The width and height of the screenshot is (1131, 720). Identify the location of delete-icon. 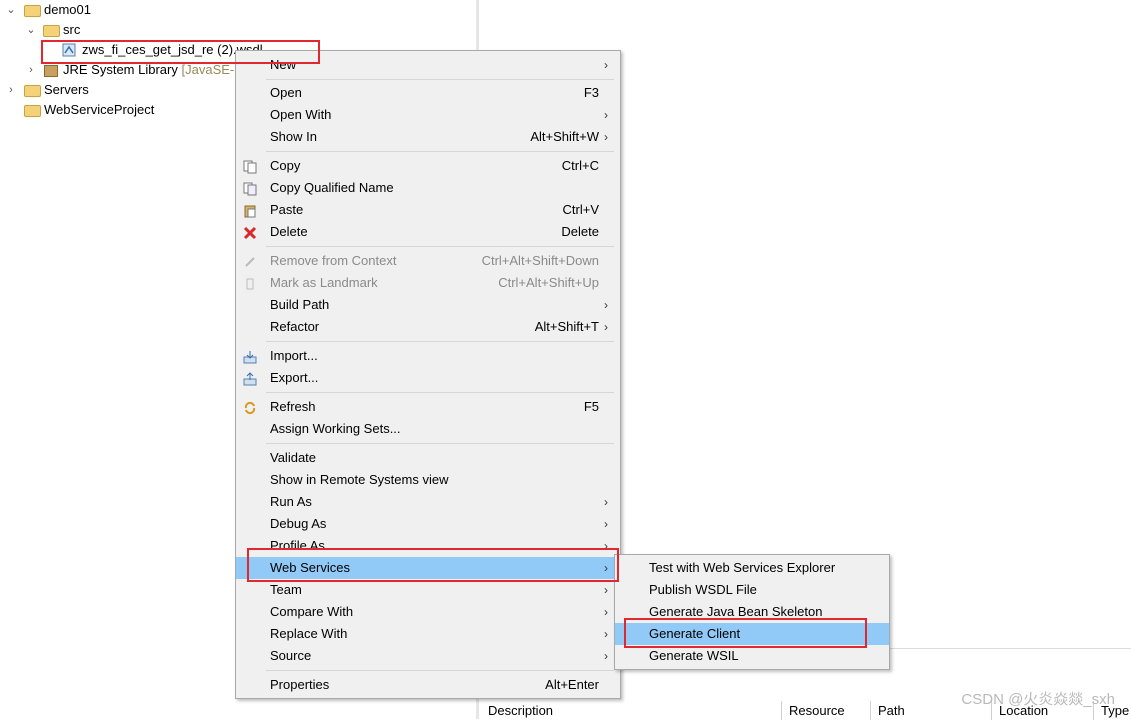
(250, 232).